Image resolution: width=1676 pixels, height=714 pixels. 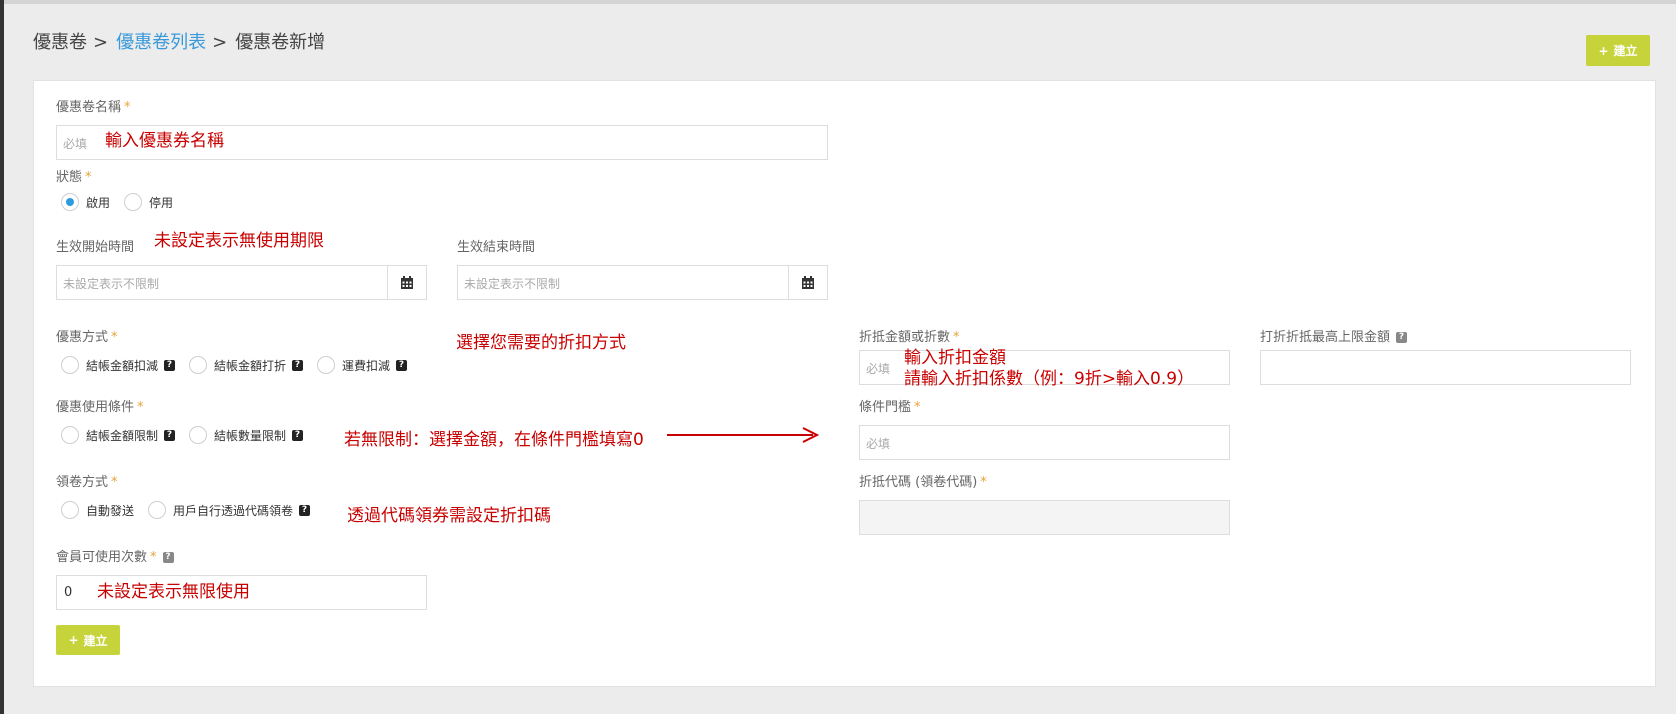 What do you see at coordinates (840, 2) in the screenshot?
I see `top-edge-line` at bounding box center [840, 2].